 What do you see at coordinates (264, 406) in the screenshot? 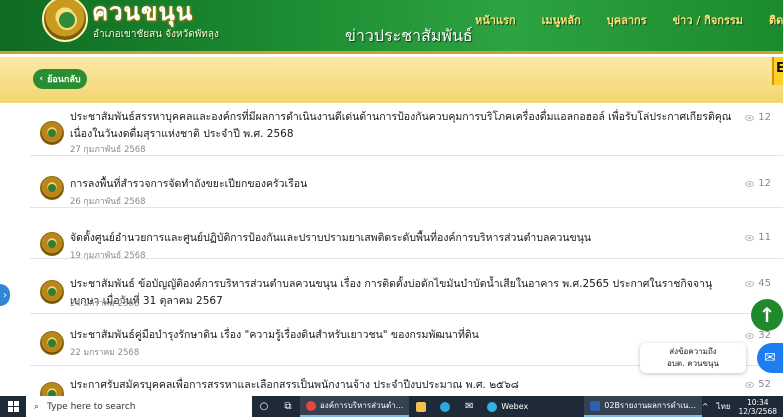
I see `cortana-icon: ○` at bounding box center [264, 406].